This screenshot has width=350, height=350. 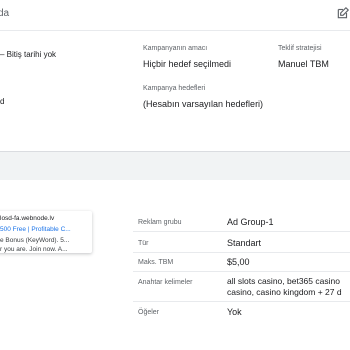 I want to click on header-divider, so click(x=175, y=30).